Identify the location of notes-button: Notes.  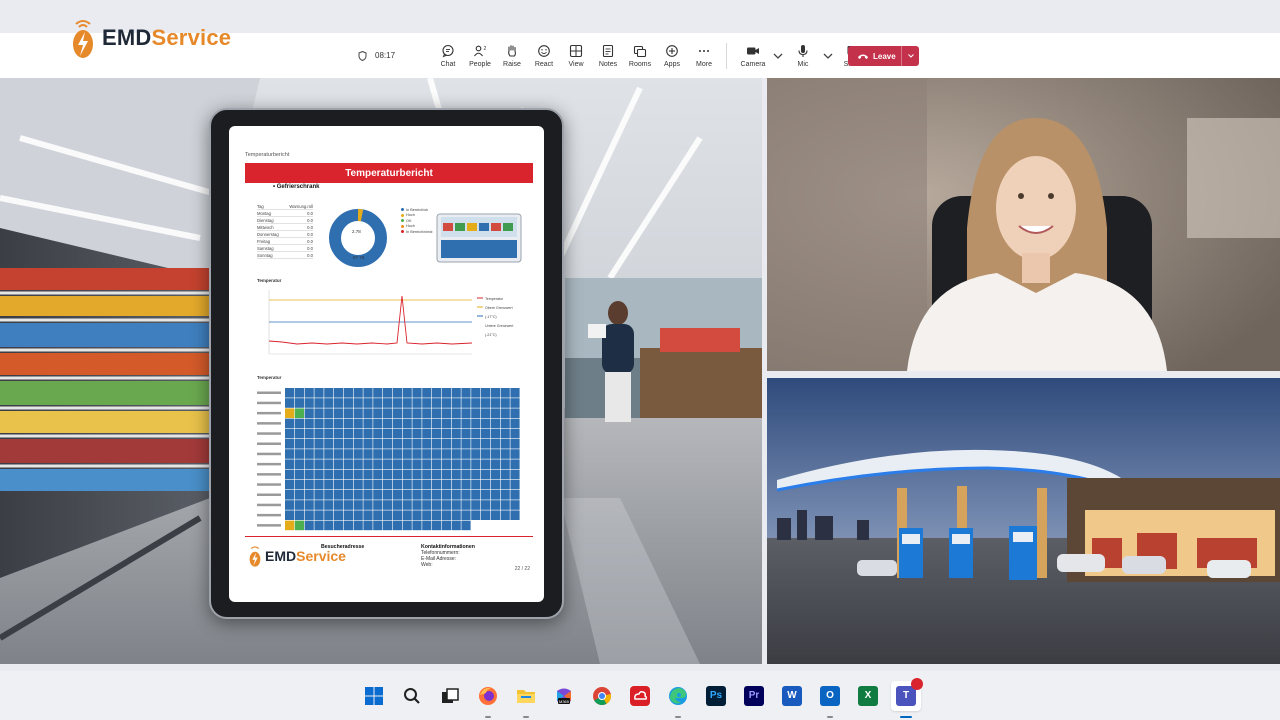
(608, 55).